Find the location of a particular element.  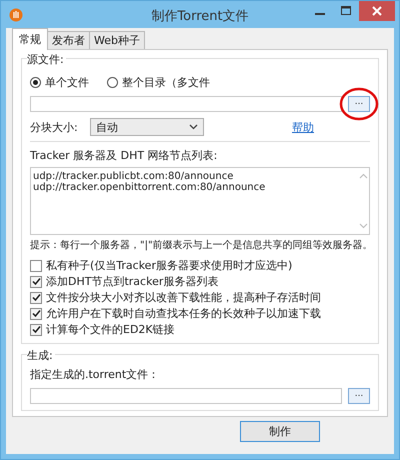

output-label: 指定生成的.torrent文件： is located at coordinates (95, 374).